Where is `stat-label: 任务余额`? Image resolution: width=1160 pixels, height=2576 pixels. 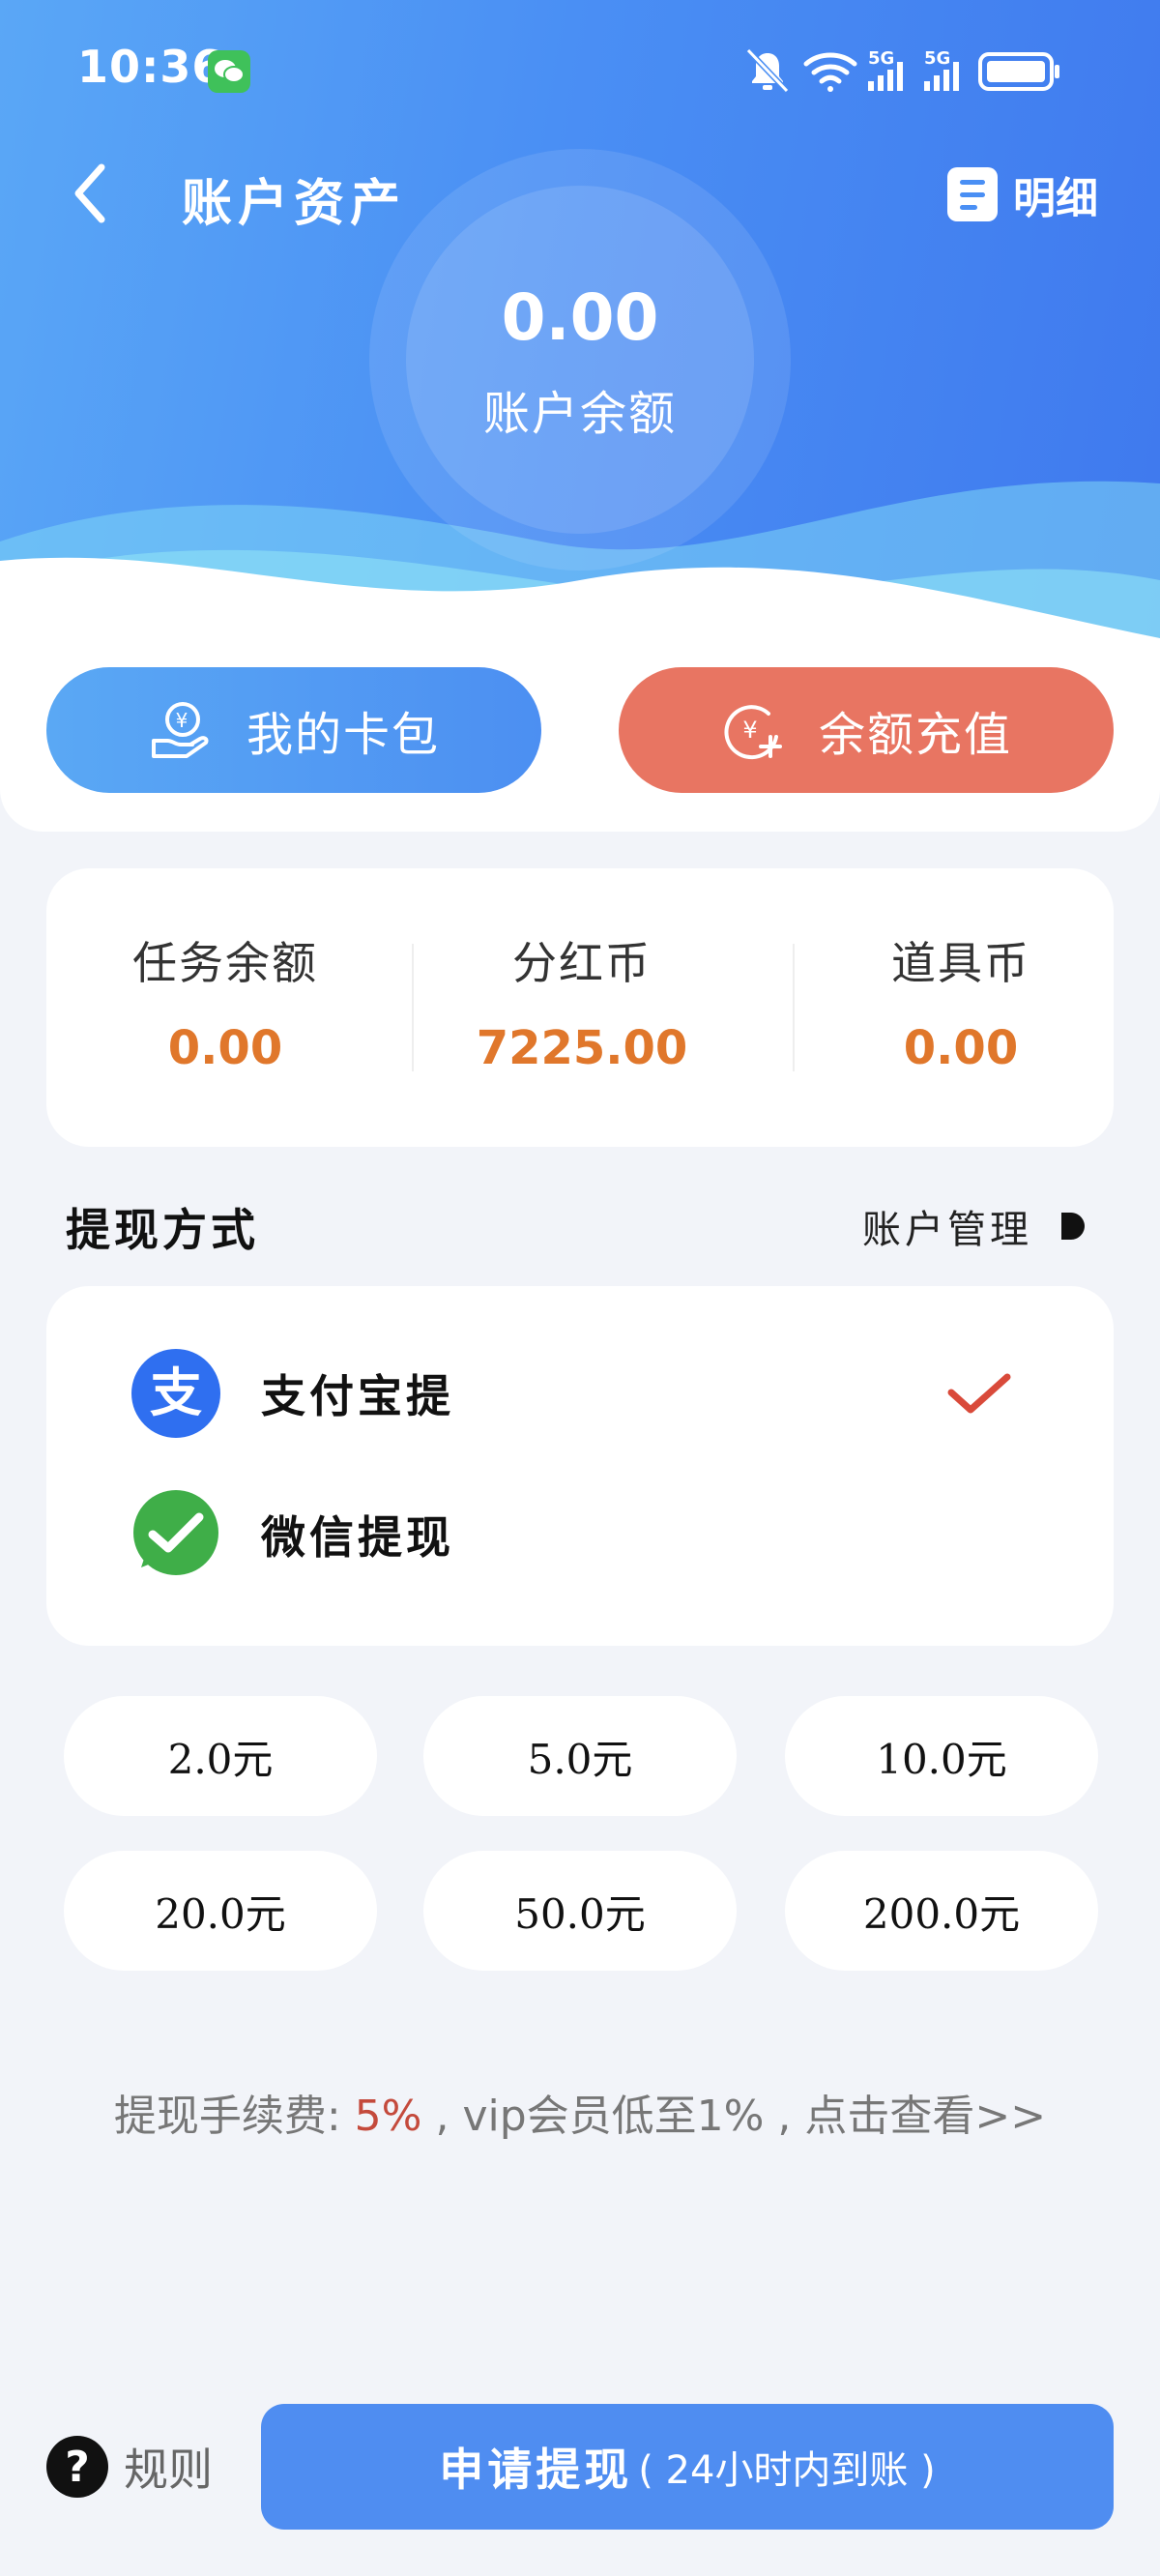 stat-label: 任务余额 is located at coordinates (225, 963).